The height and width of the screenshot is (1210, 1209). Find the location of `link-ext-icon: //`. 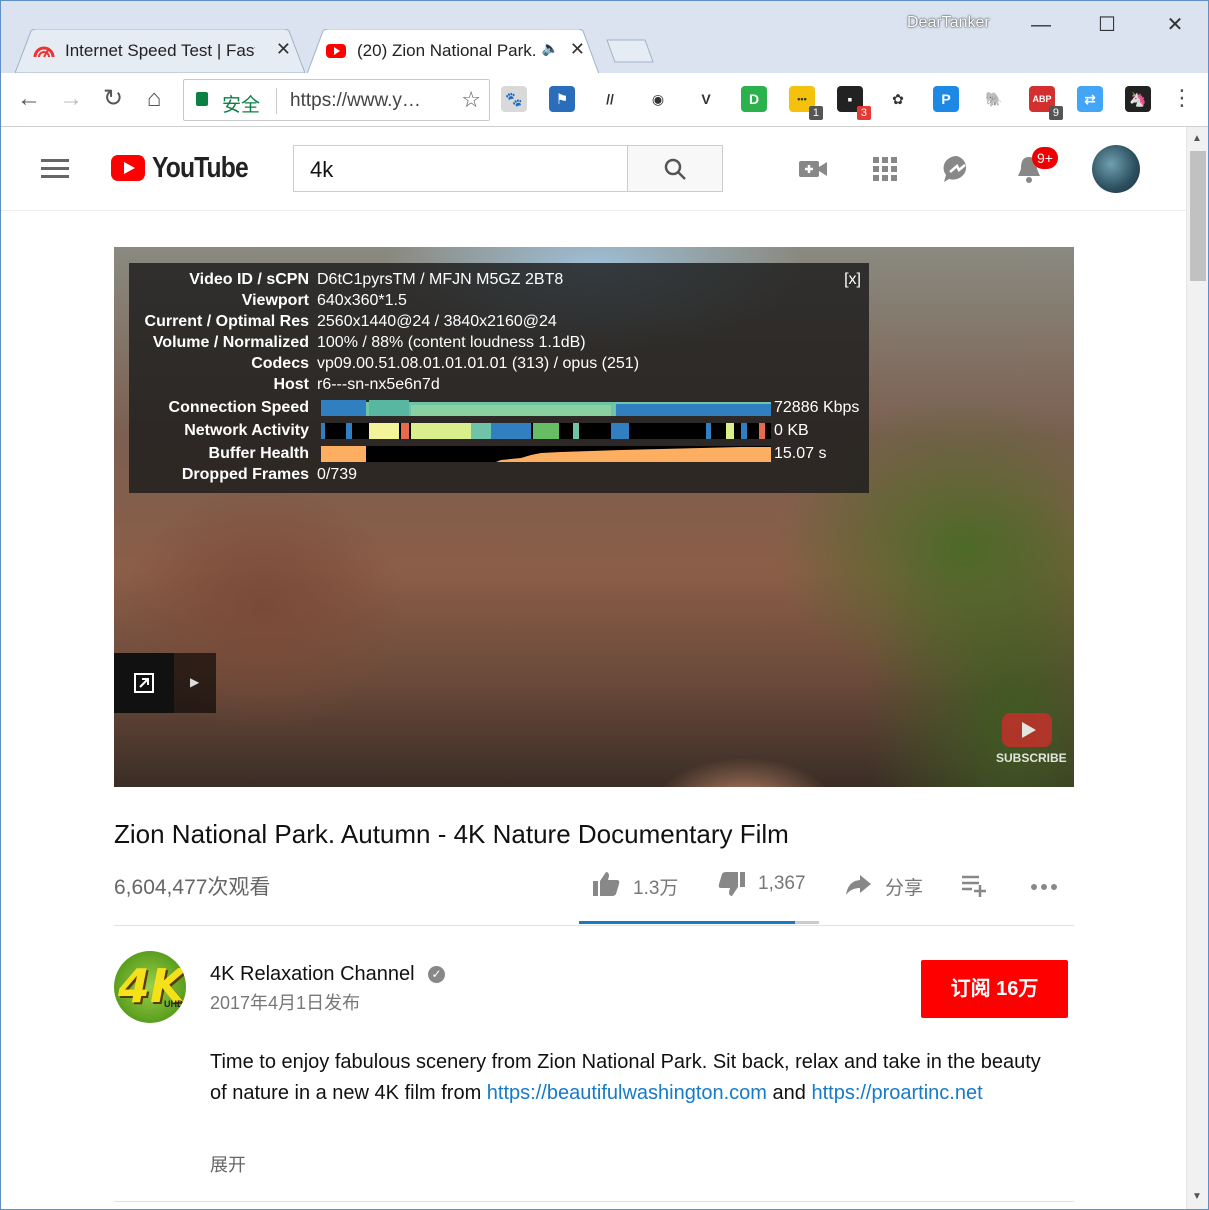

link-ext-icon: // is located at coordinates (610, 99).